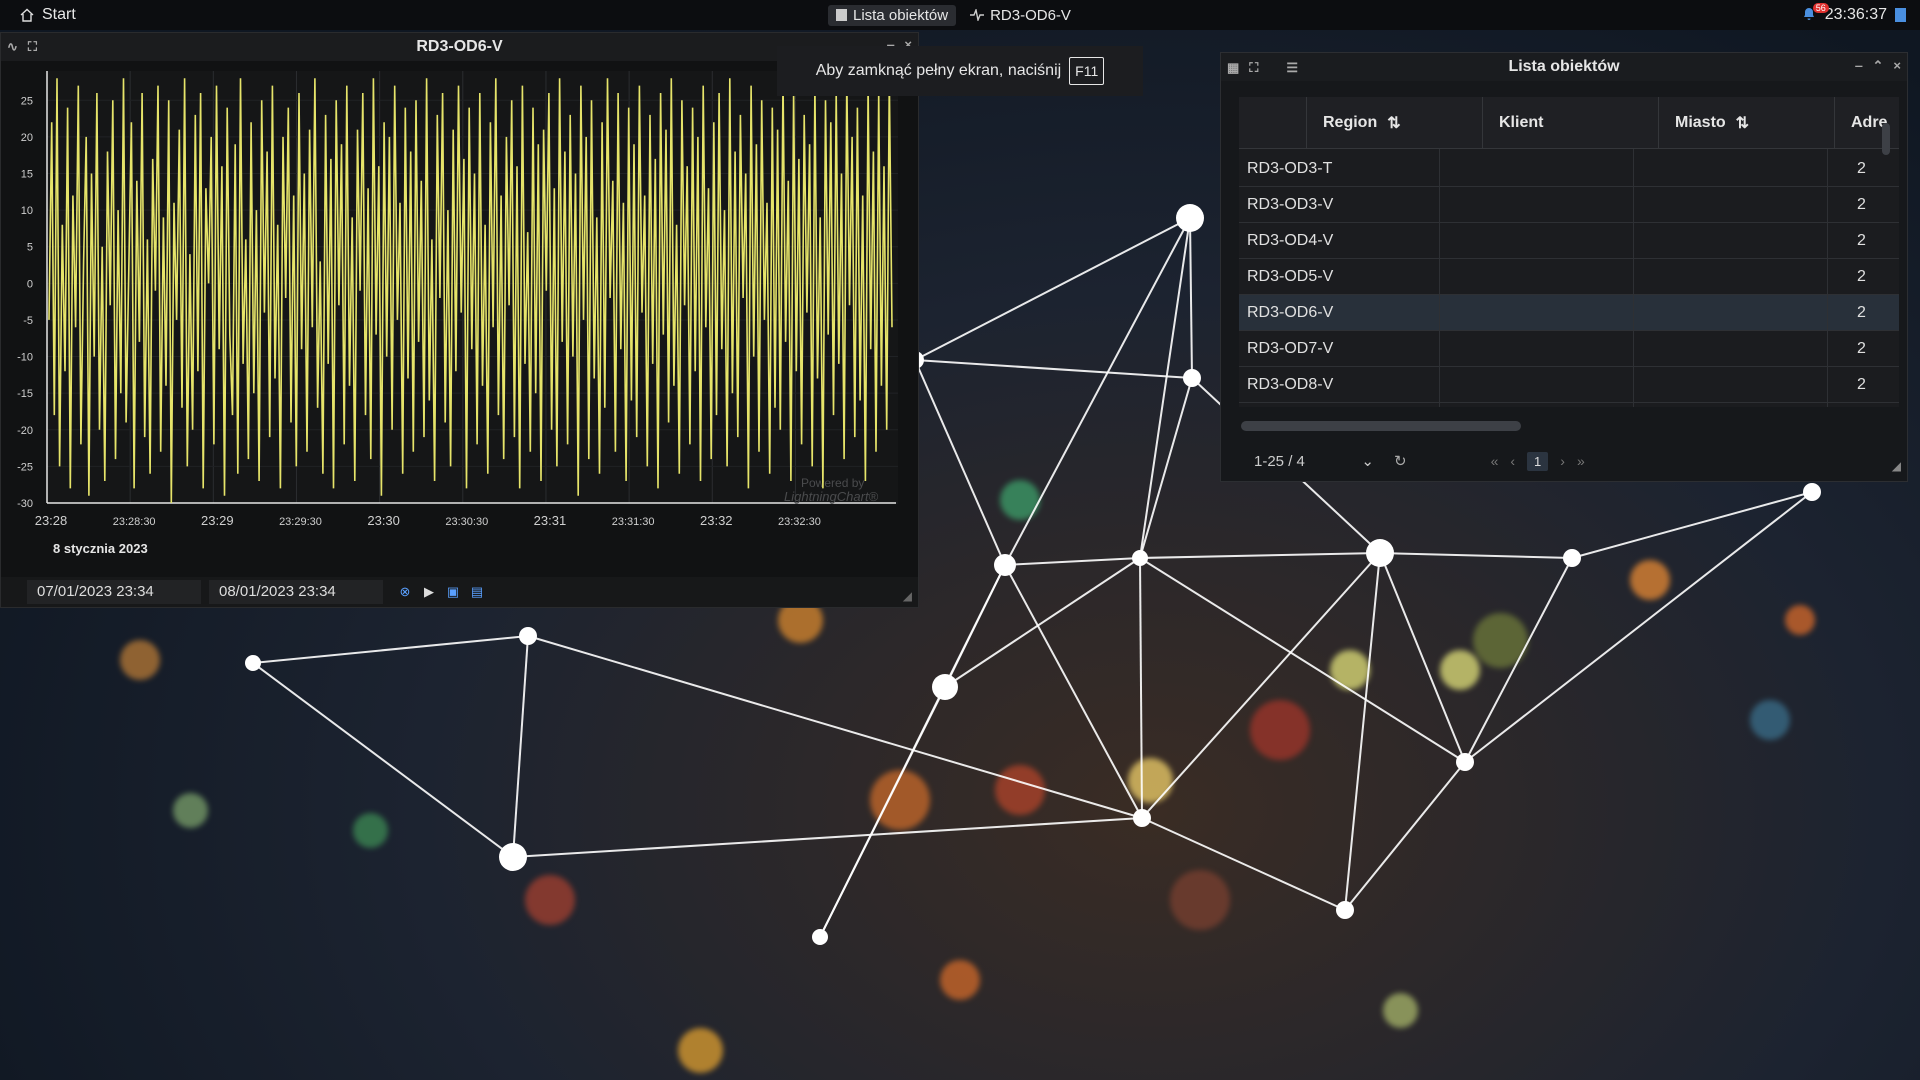 This screenshot has width=1920, height=1080. I want to click on region-cell: RD3-OD7-V, so click(1290, 348).